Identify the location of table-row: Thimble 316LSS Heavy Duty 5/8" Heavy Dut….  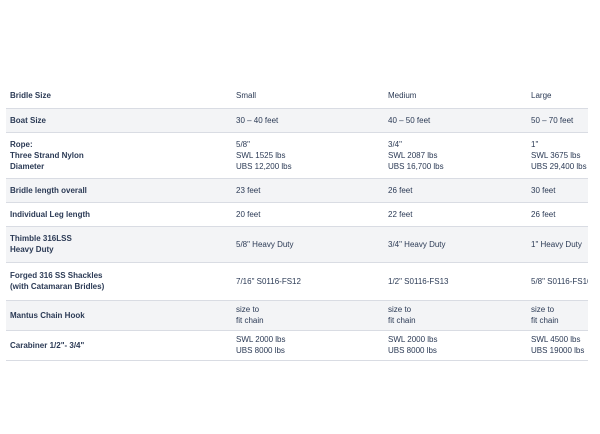
(297, 244).